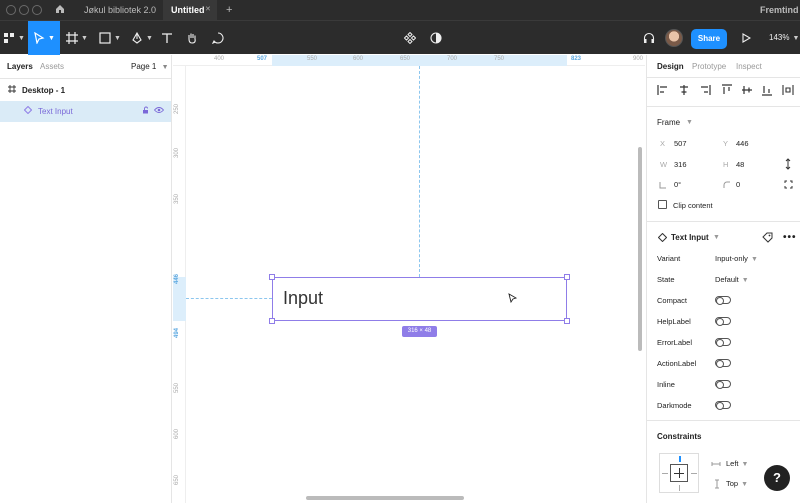 Image resolution: width=800 pixels, height=503 pixels. What do you see at coordinates (742, 143) in the screenshot?
I see `y-field: 446` at bounding box center [742, 143].